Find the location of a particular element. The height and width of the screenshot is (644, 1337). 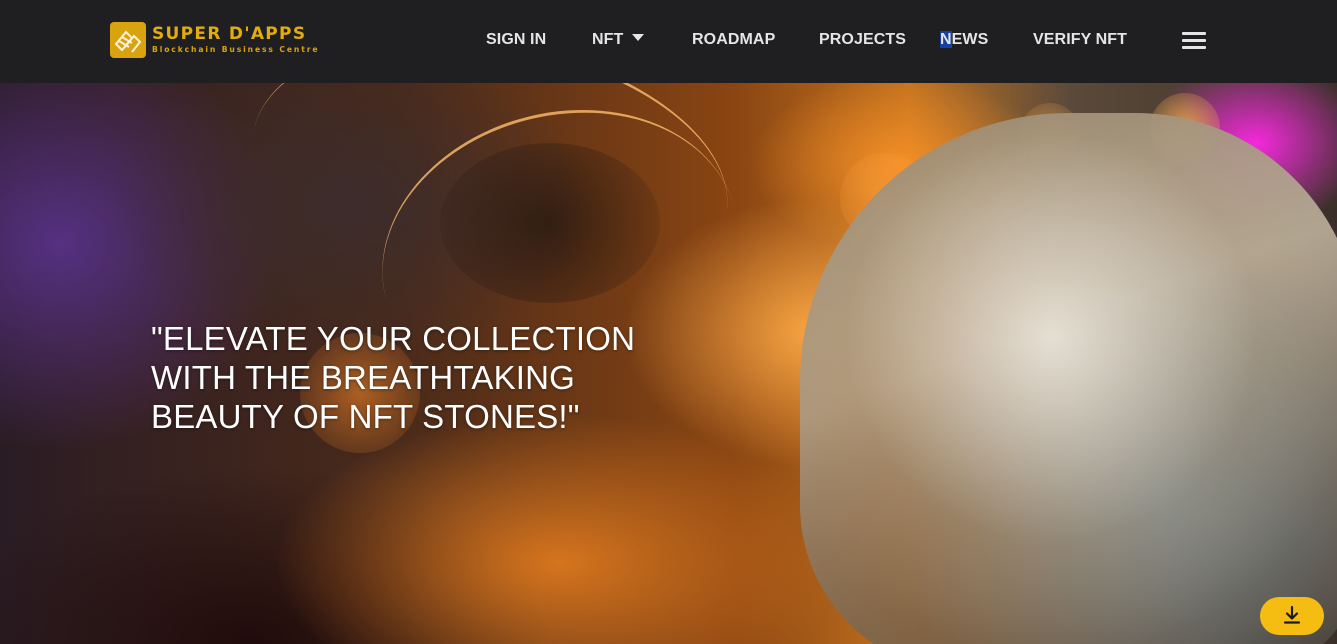

nav-nft-dropdown: NFT is located at coordinates (618, 40).